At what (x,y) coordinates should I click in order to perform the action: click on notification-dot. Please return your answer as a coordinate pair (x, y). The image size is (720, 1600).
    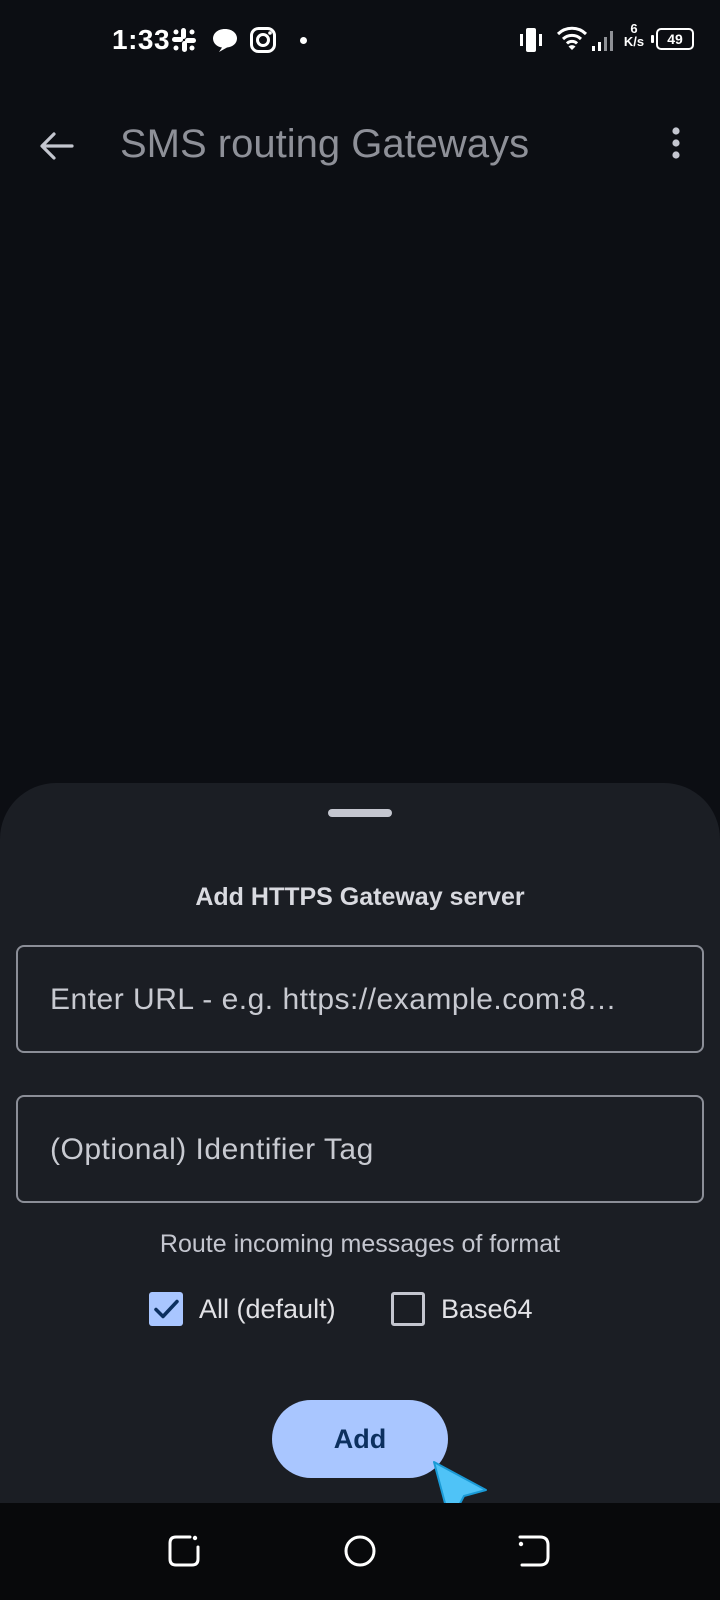
    Looking at the image, I should click on (303, 40).